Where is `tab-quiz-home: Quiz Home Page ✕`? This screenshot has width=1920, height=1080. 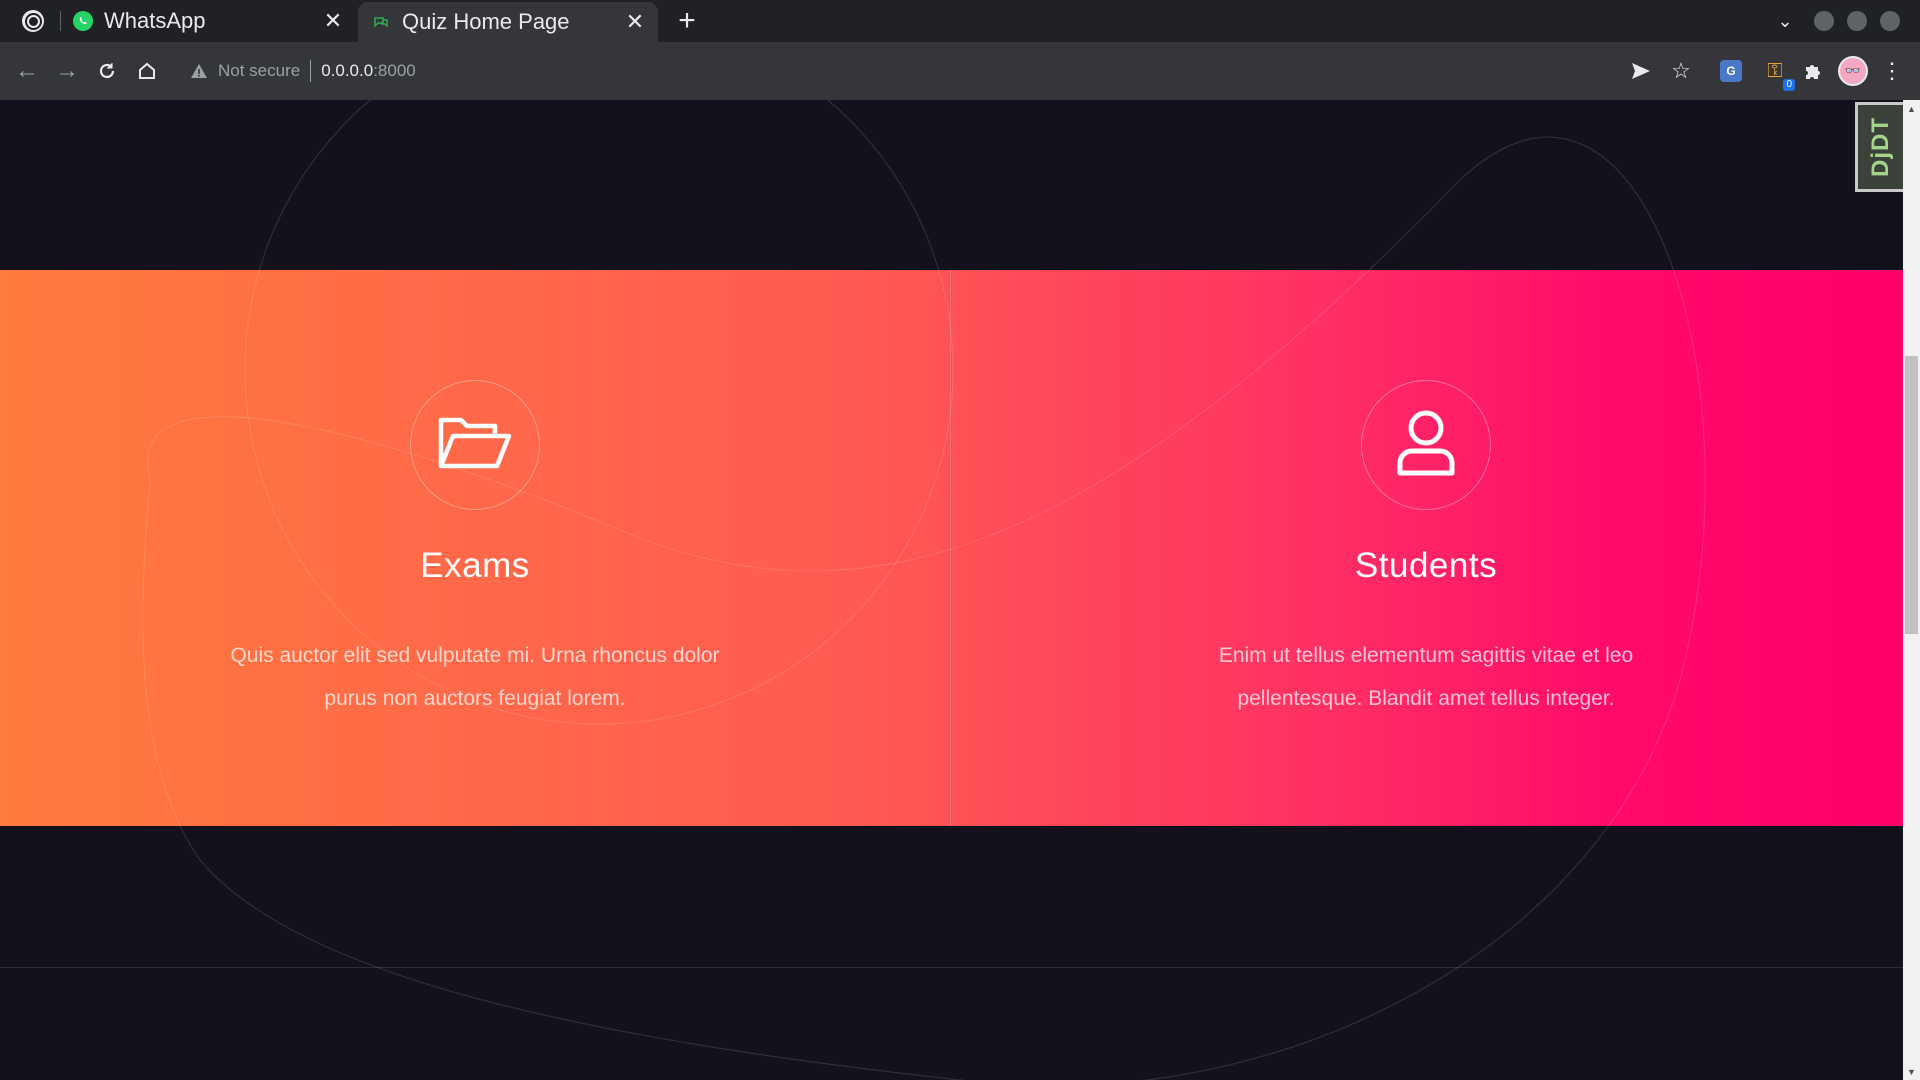 tab-quiz-home: Quiz Home Page ✕ is located at coordinates (508, 22).